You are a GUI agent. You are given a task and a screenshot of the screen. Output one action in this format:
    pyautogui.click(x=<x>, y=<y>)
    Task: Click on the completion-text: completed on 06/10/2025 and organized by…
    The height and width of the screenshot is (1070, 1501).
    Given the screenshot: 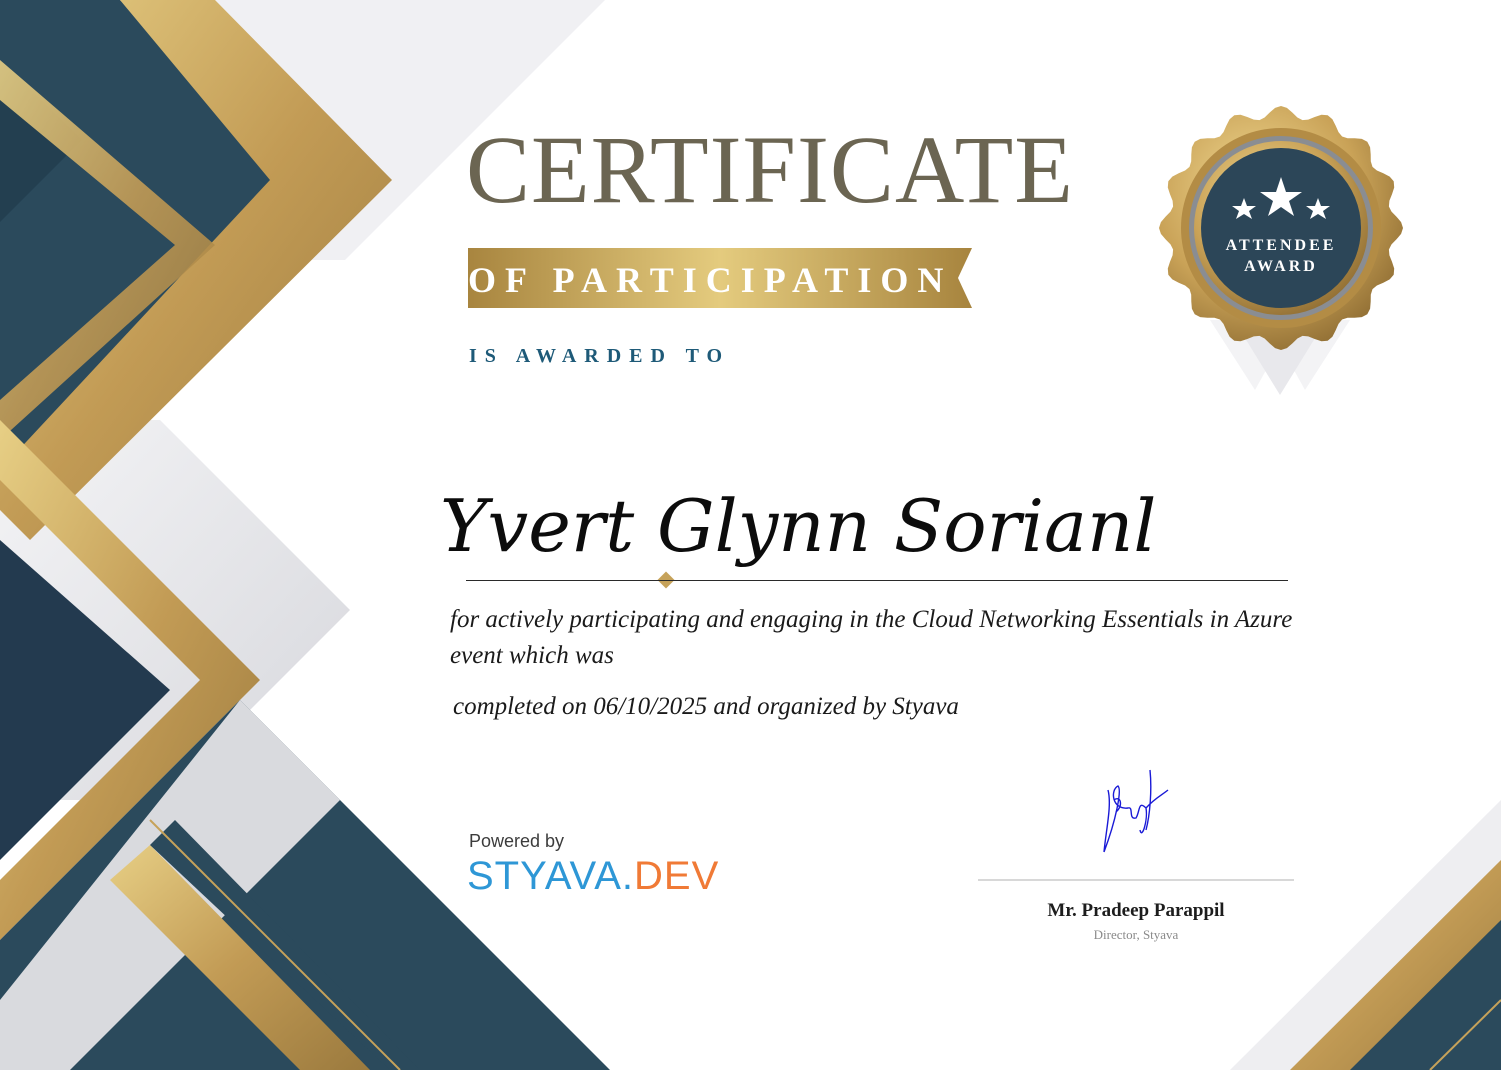 What is the action you would take?
    pyautogui.click(x=706, y=706)
    